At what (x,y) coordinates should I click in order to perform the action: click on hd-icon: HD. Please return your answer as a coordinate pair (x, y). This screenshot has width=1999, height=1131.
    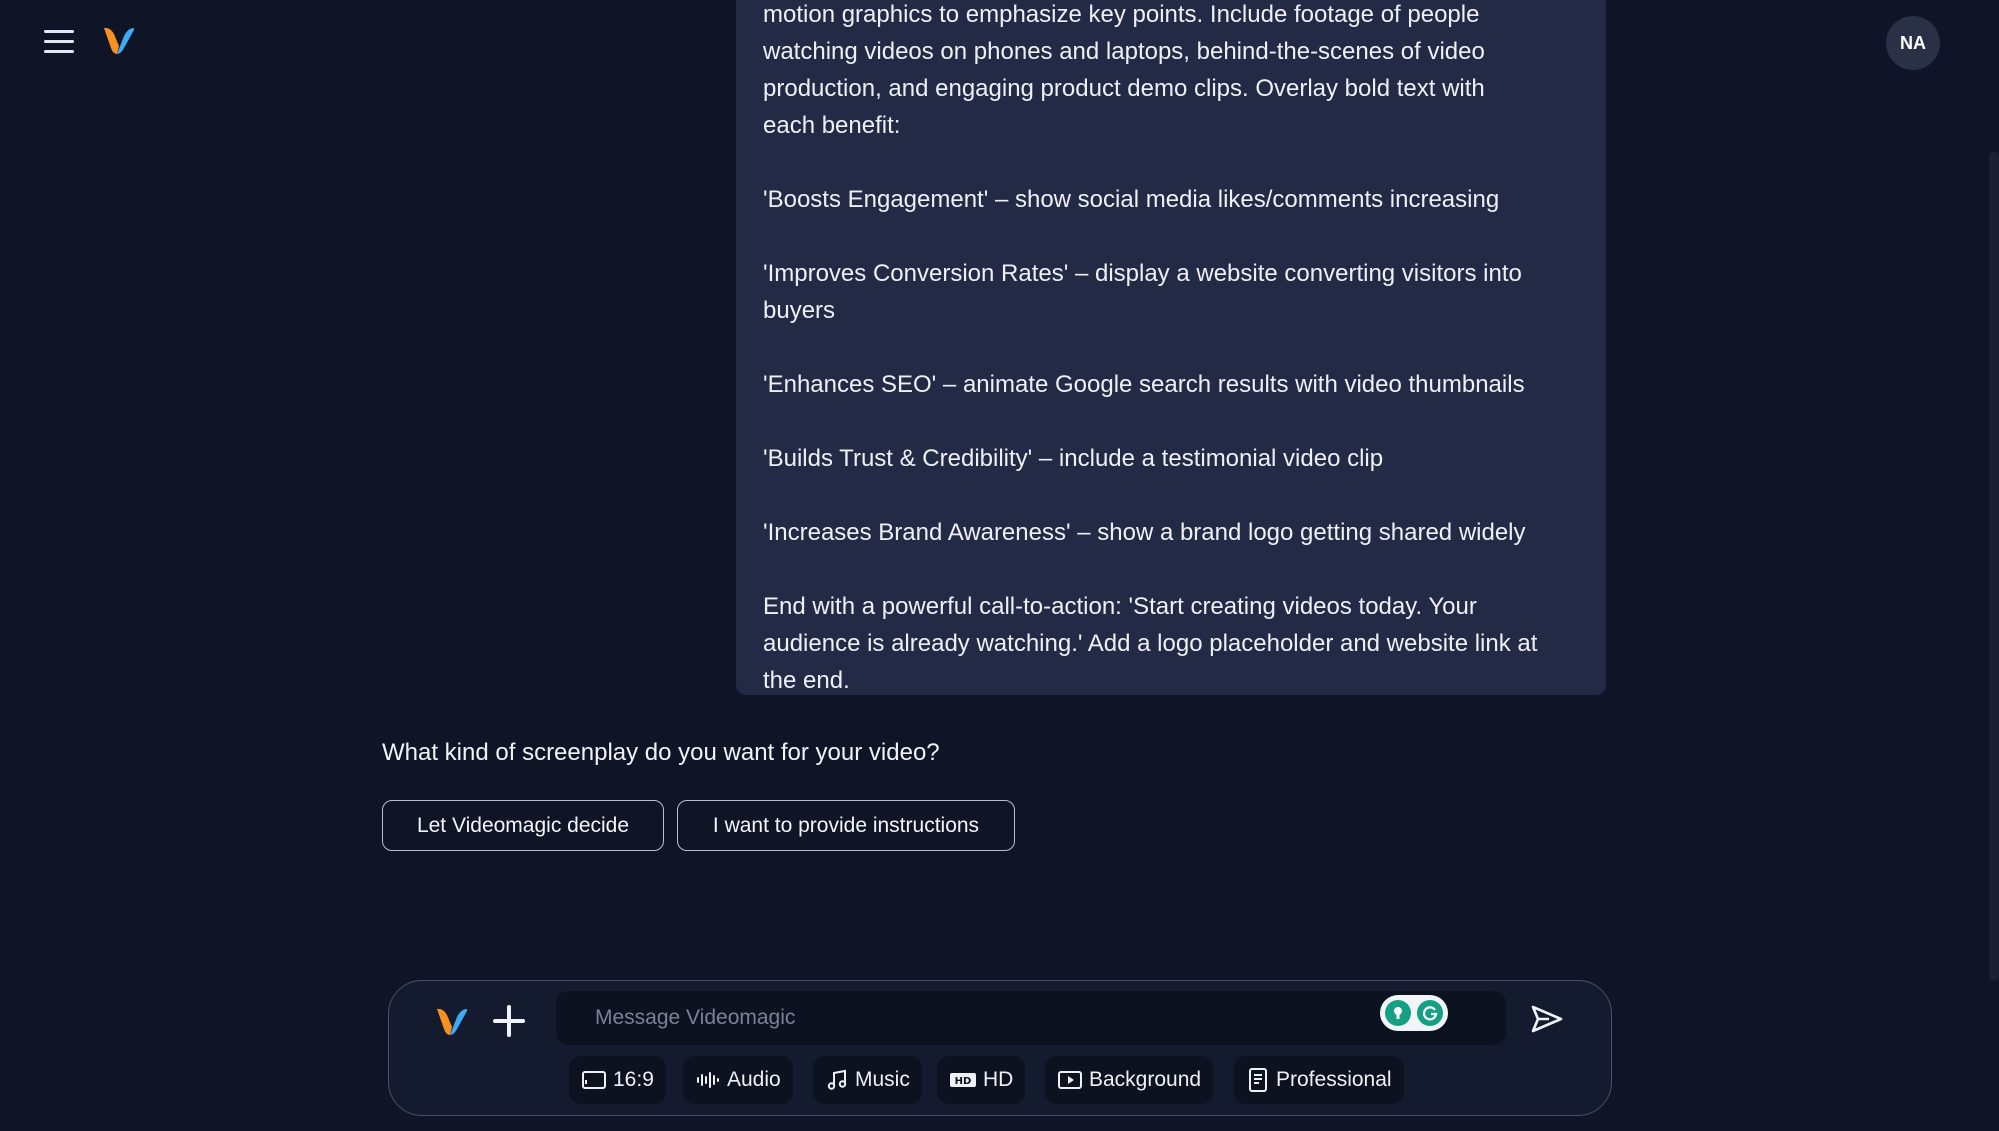
    Looking at the image, I should click on (963, 1080).